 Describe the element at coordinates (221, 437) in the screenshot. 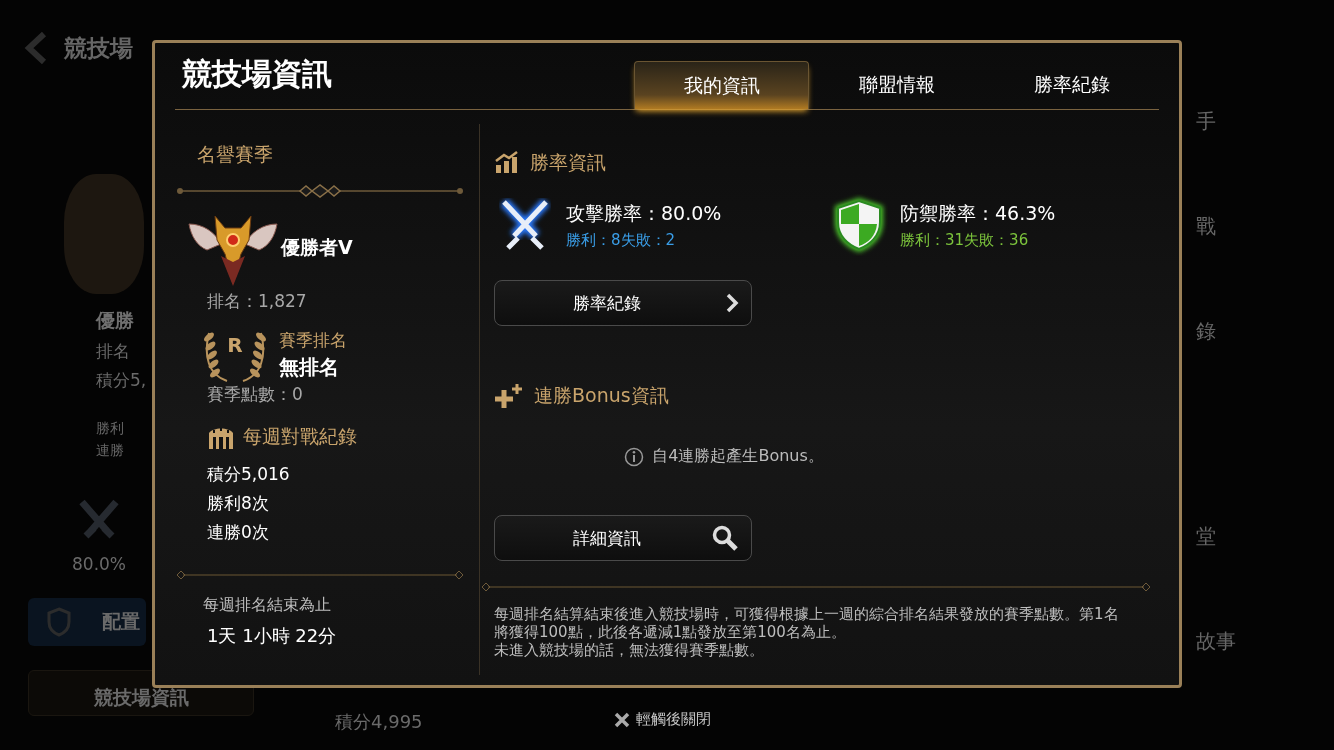

I see `colosseum-icon` at that location.